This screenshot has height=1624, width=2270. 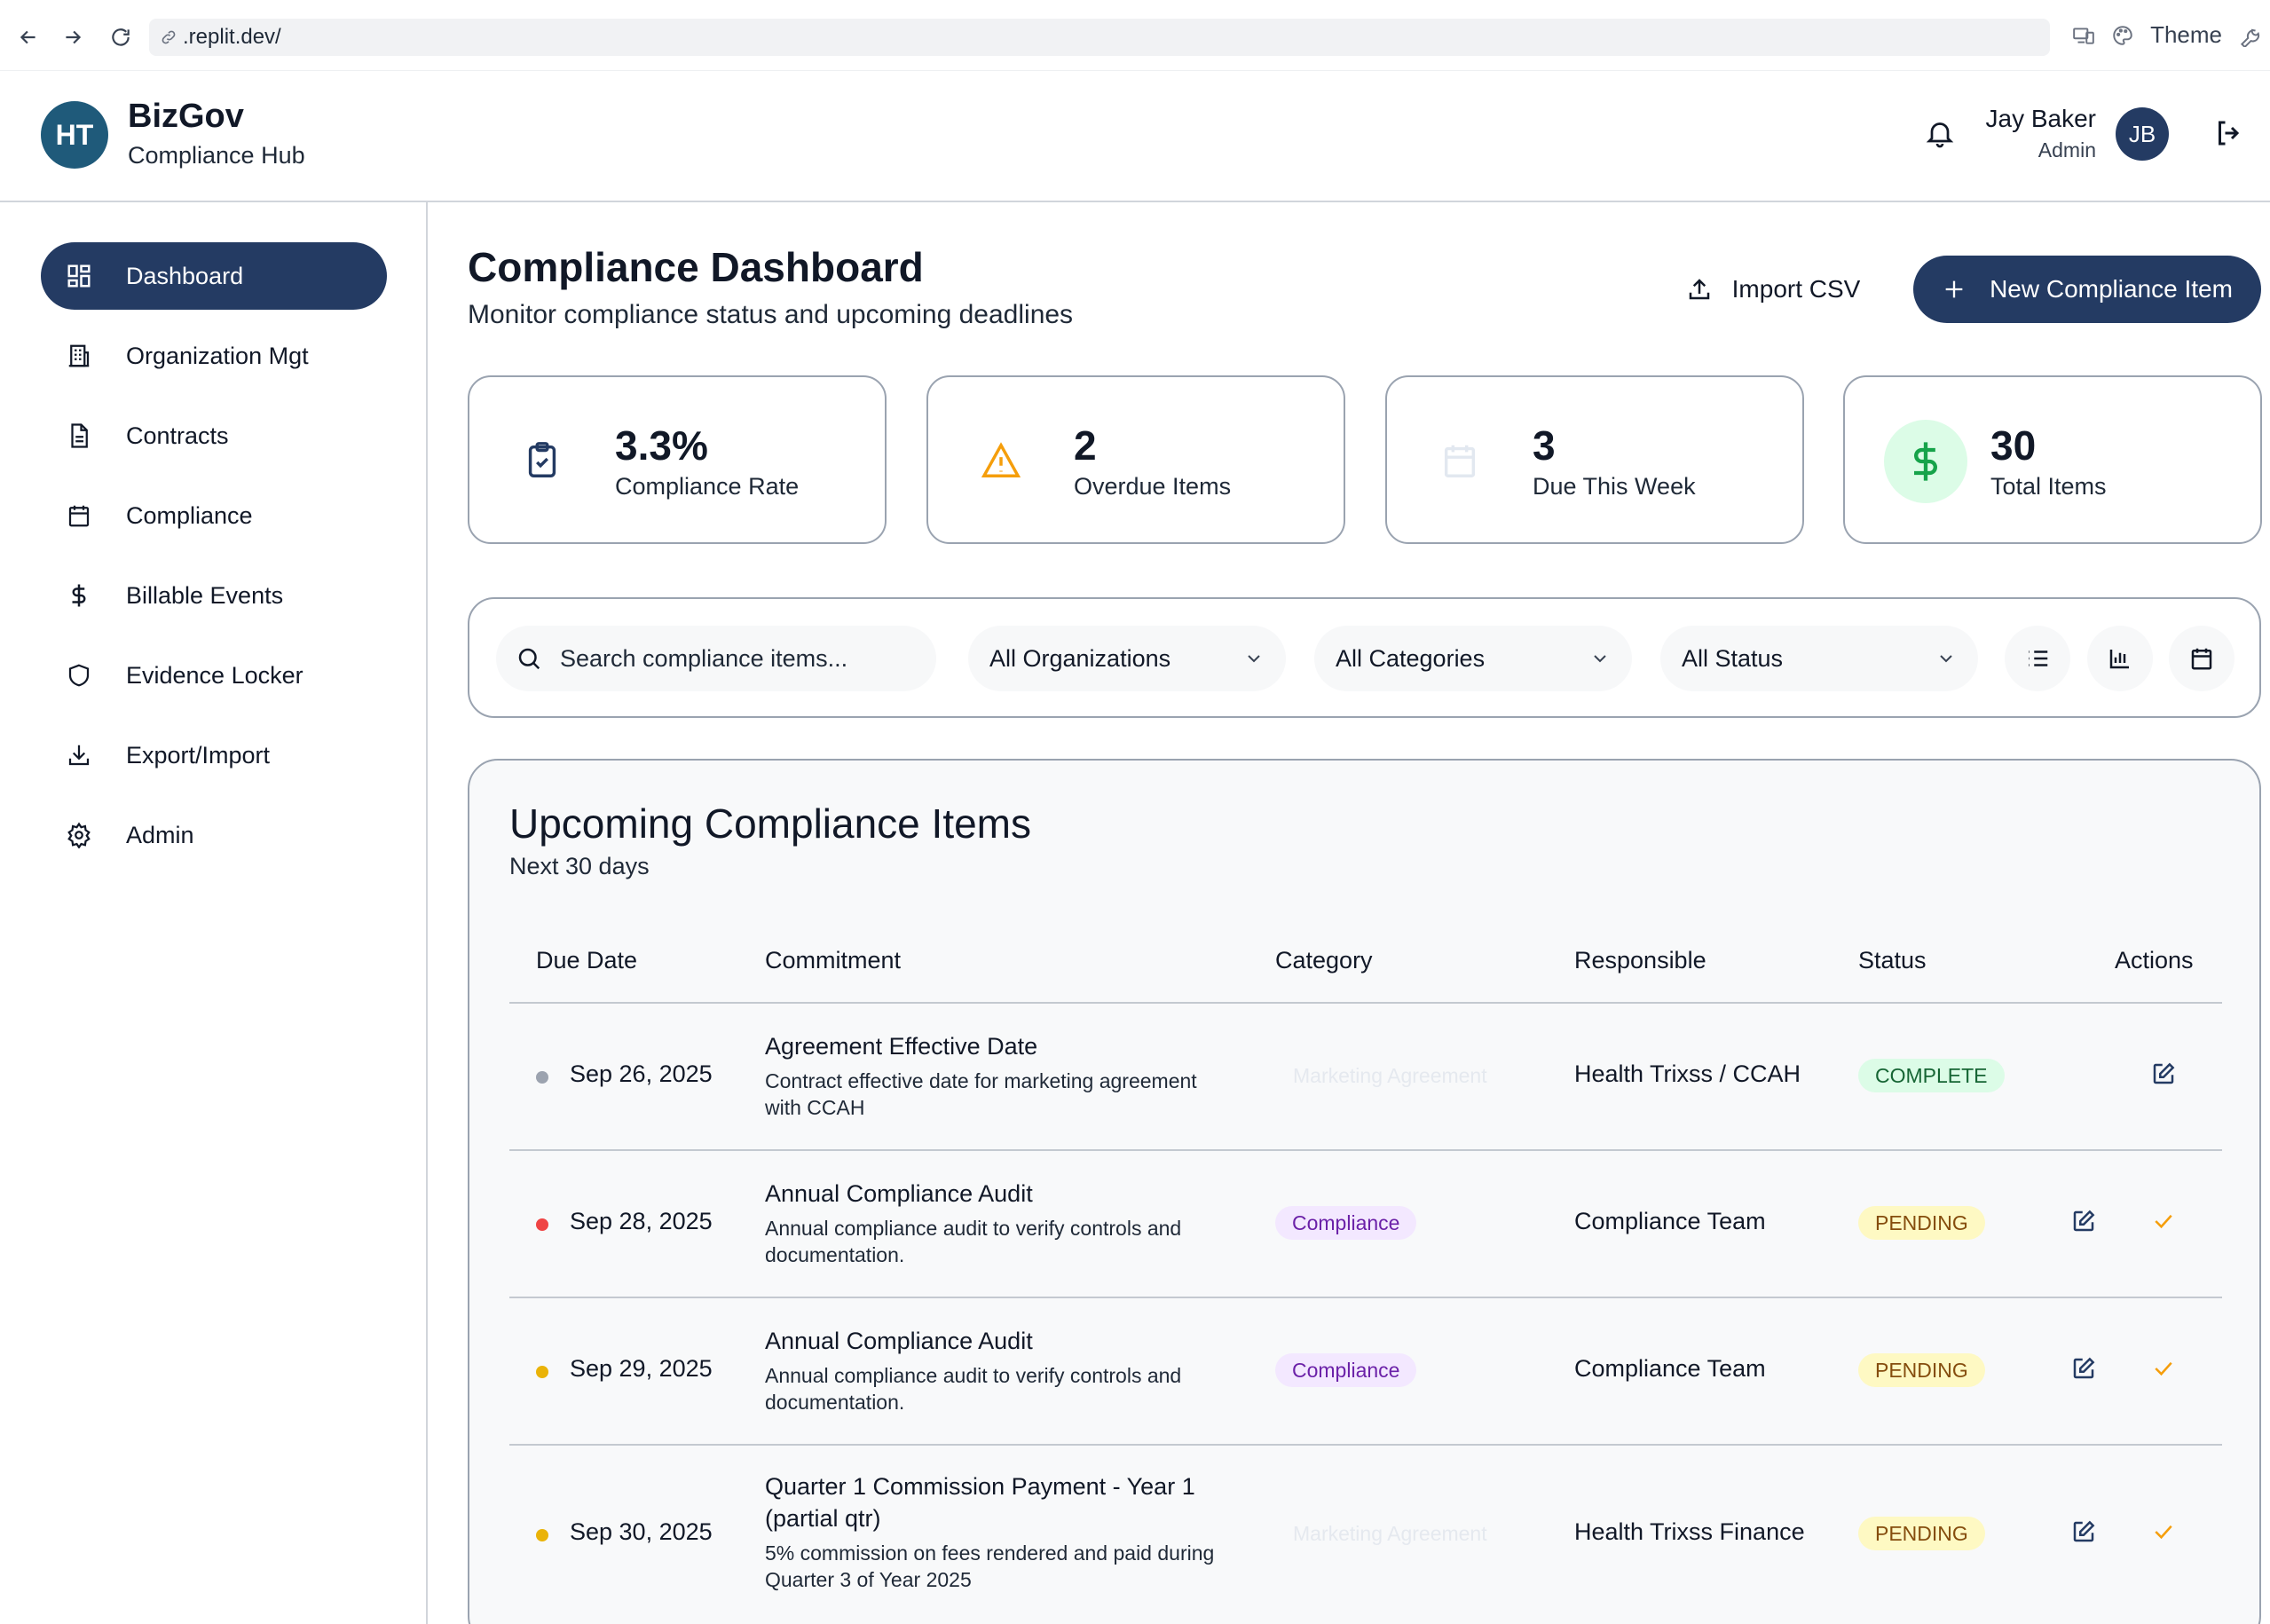 I want to click on reload-icon, so click(x=121, y=37).